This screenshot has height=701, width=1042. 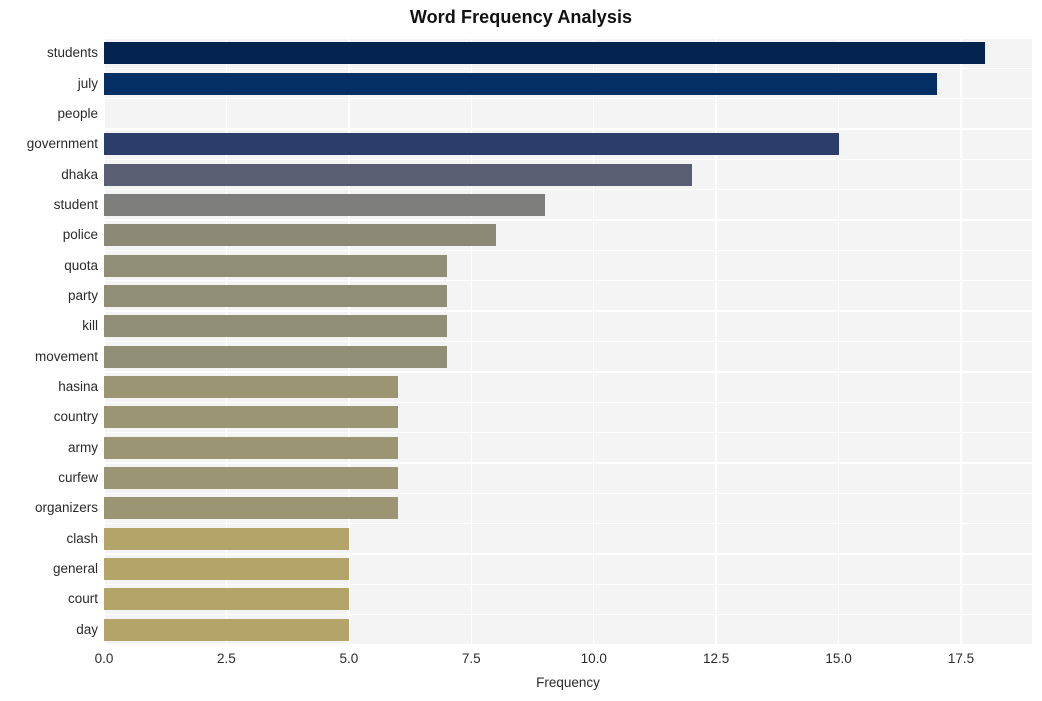 I want to click on y-axis-tick-label: july, so click(x=87, y=83).